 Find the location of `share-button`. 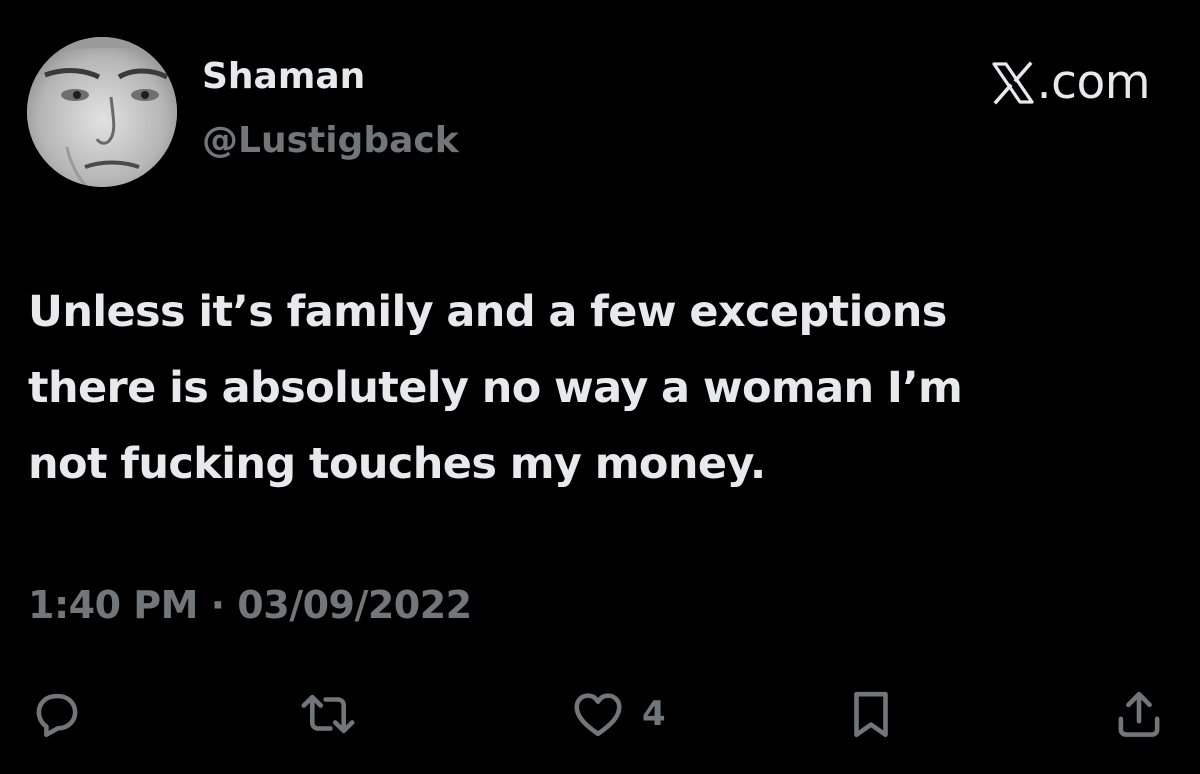

share-button is located at coordinates (1139, 714).